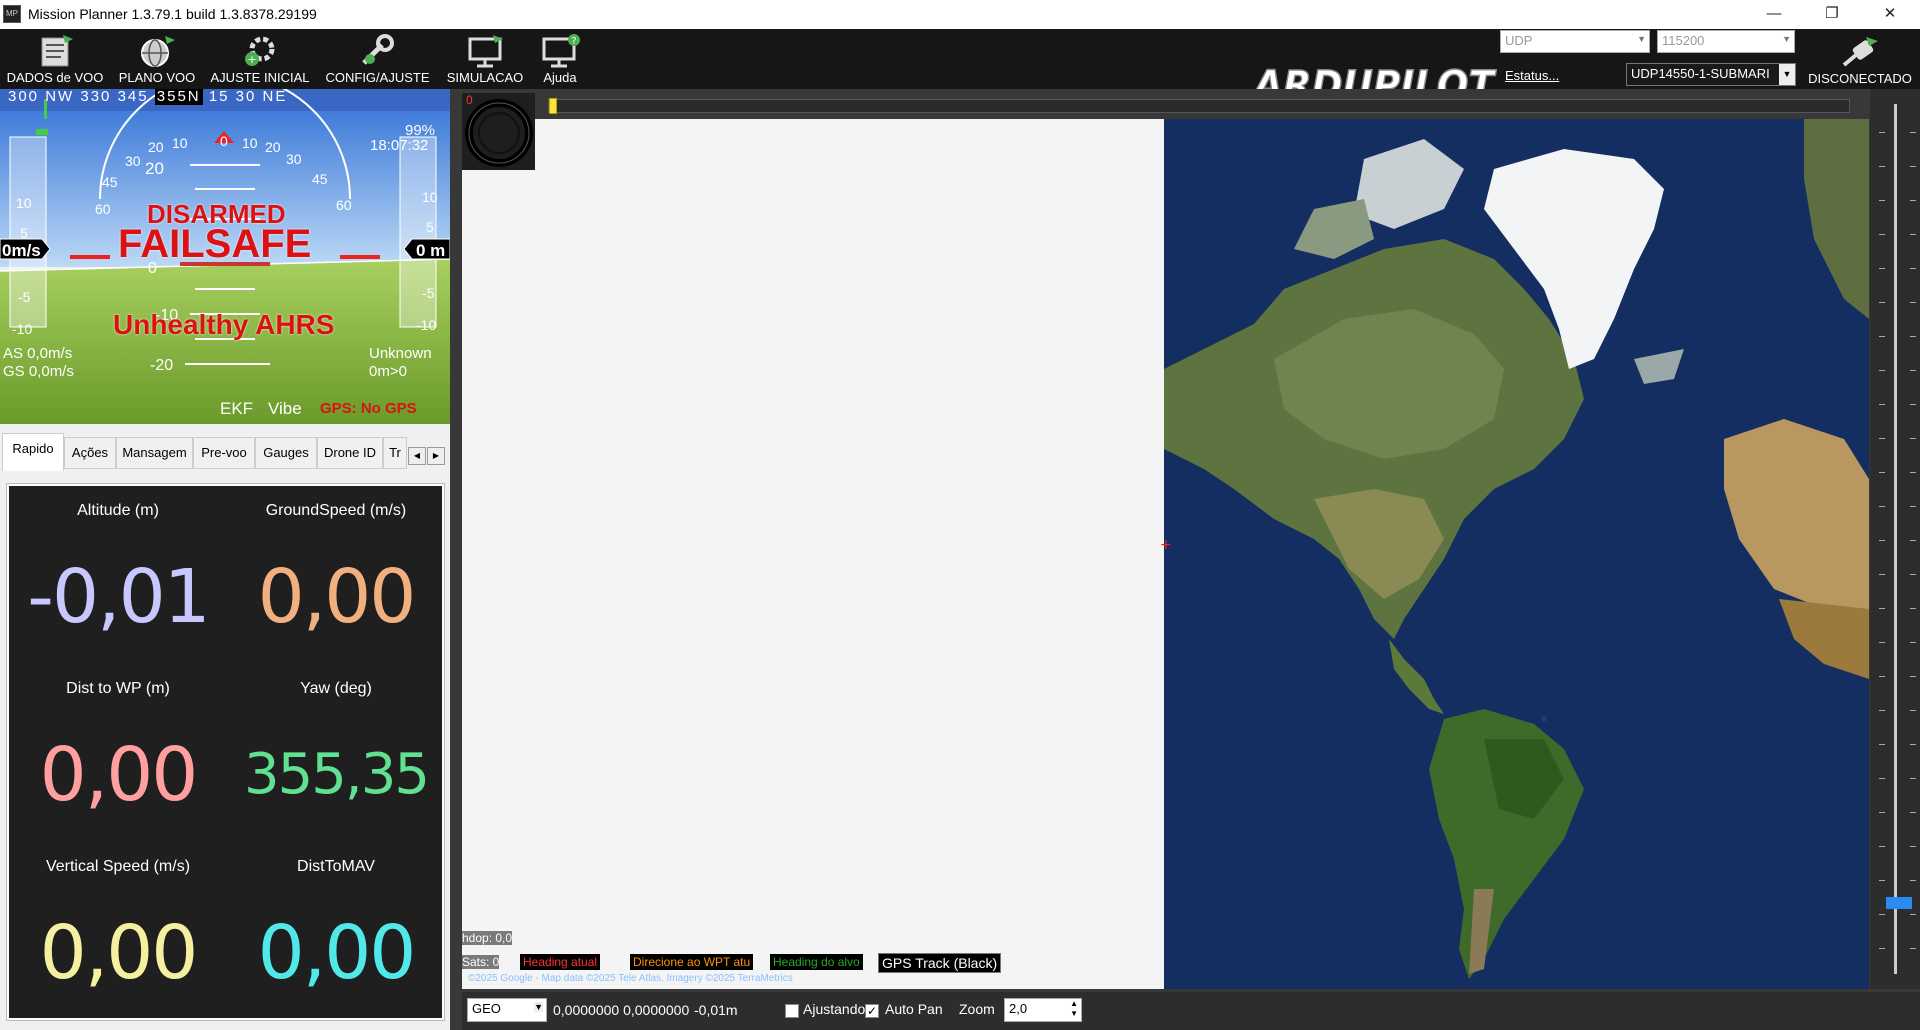 The width and height of the screenshot is (1920, 1030). Describe the element at coordinates (33, 452) in the screenshot. I see `tab-rapido: Rapido` at that location.